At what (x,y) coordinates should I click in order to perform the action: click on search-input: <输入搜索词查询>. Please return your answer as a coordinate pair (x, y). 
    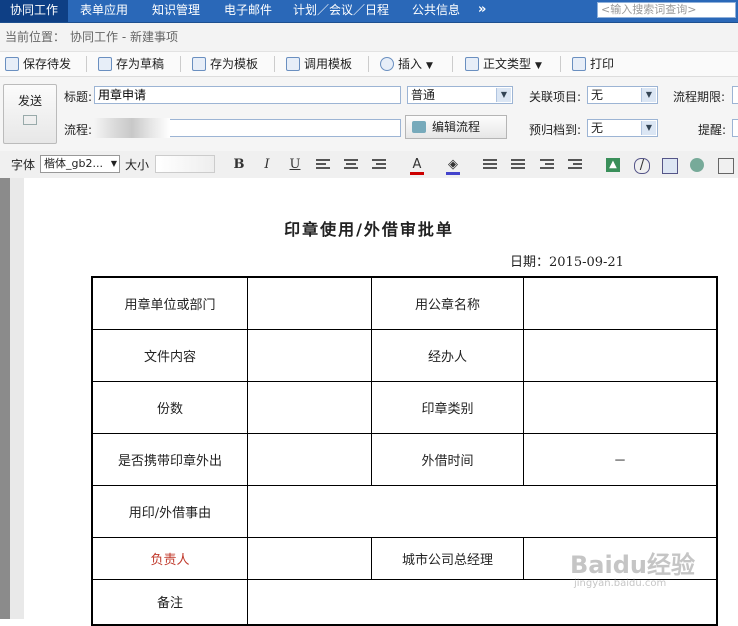
    Looking at the image, I should click on (666, 10).